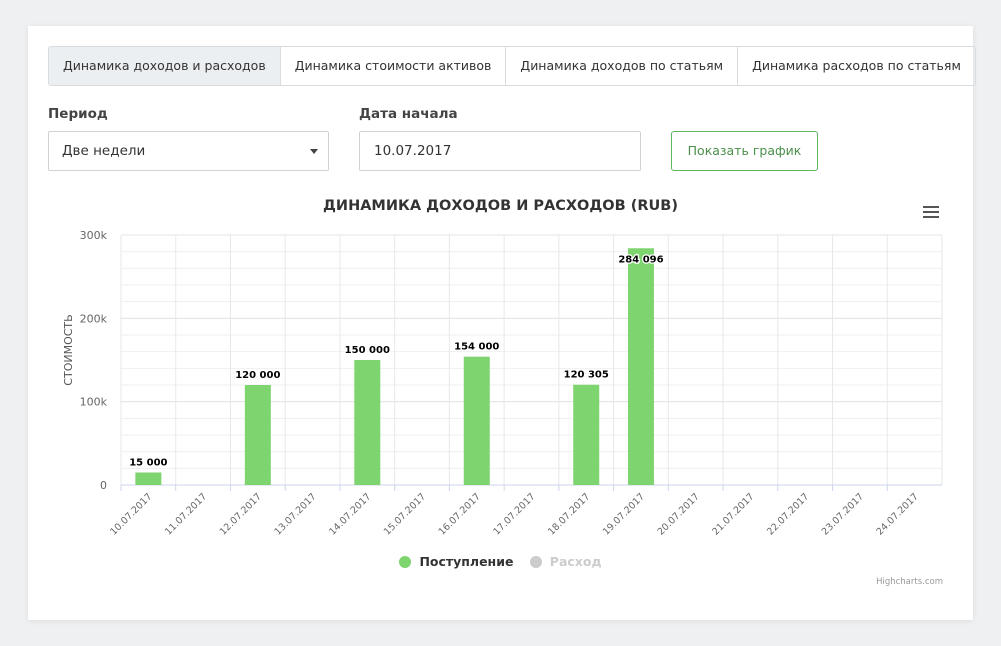  I want to click on legend: Поступление Расход, so click(500, 562).